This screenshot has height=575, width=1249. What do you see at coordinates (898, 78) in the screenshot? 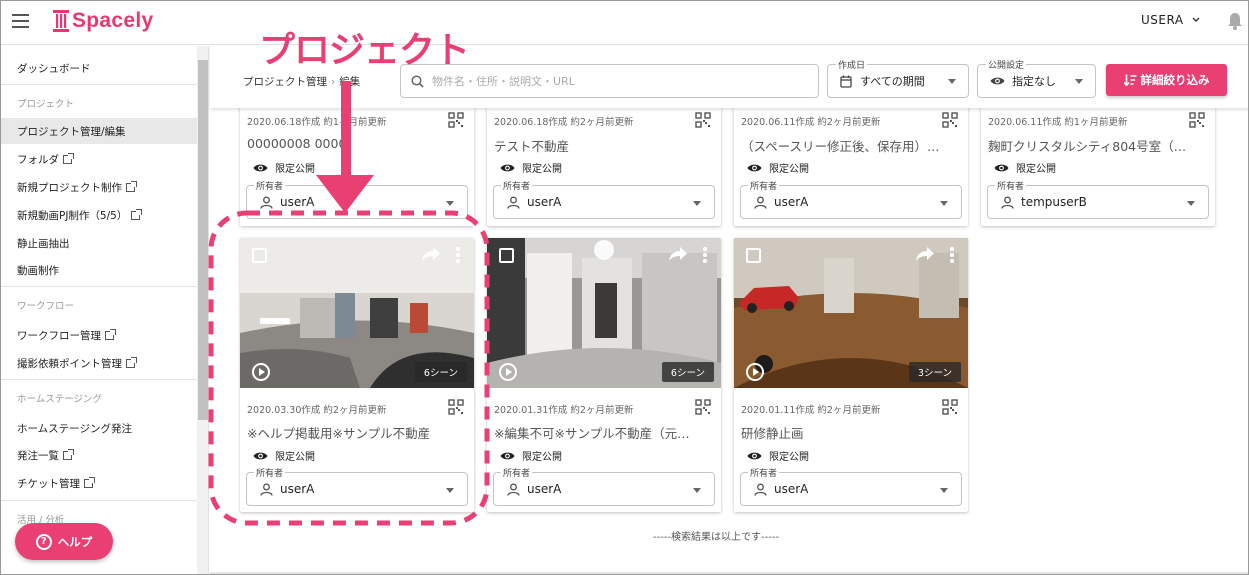
I see `created-date-select: 作成日 すべての期間` at bounding box center [898, 78].